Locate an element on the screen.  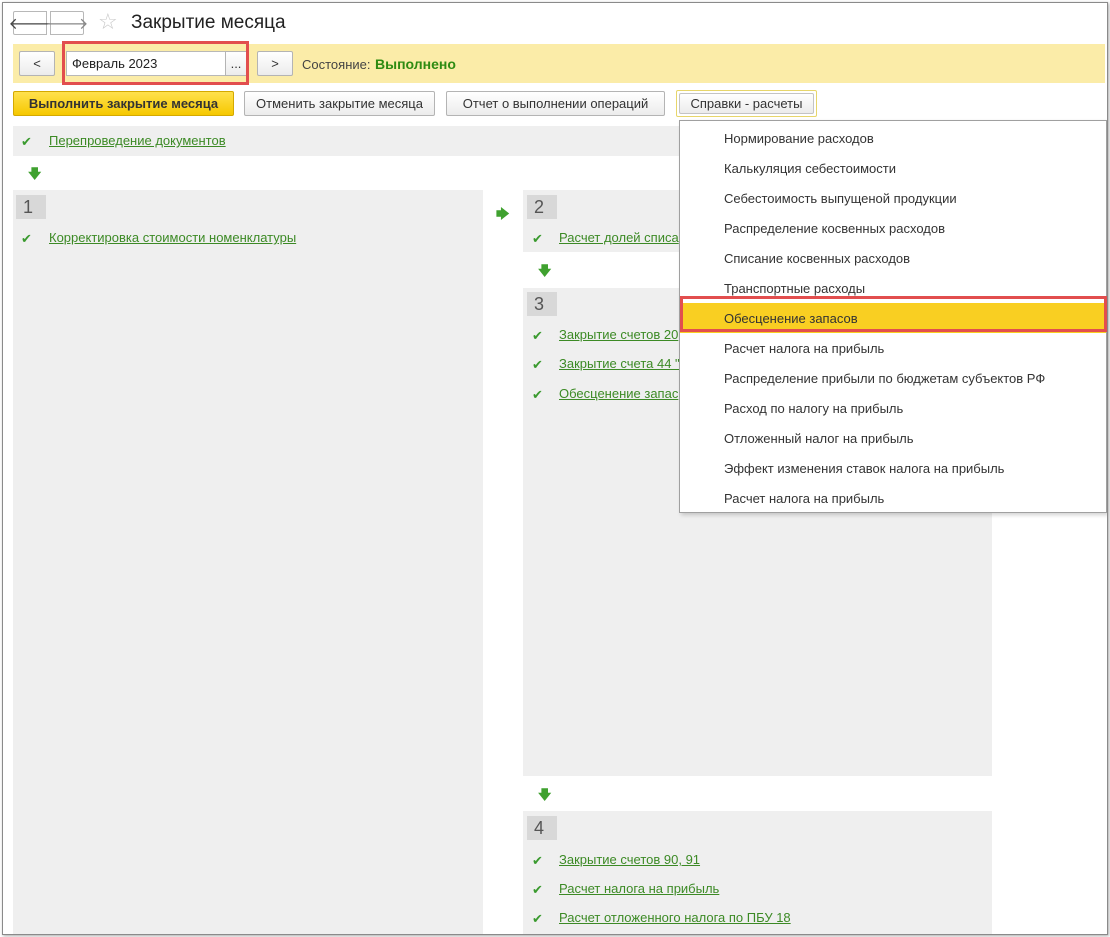
menu-item: Списание косвенных расходов is located at coordinates (893, 258).